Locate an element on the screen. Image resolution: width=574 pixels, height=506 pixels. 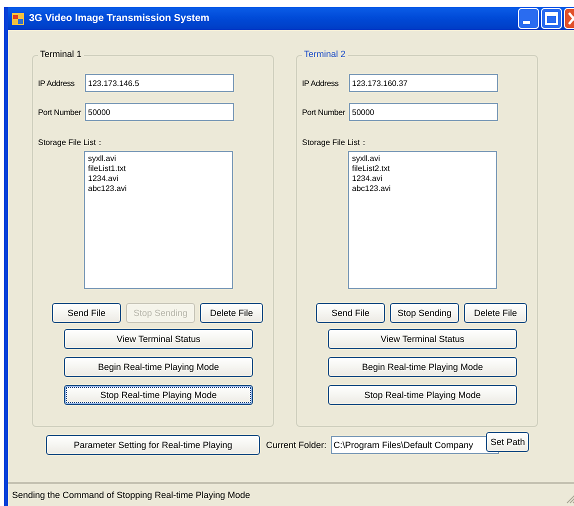
list-item: fileList1.txt is located at coordinates (107, 169).